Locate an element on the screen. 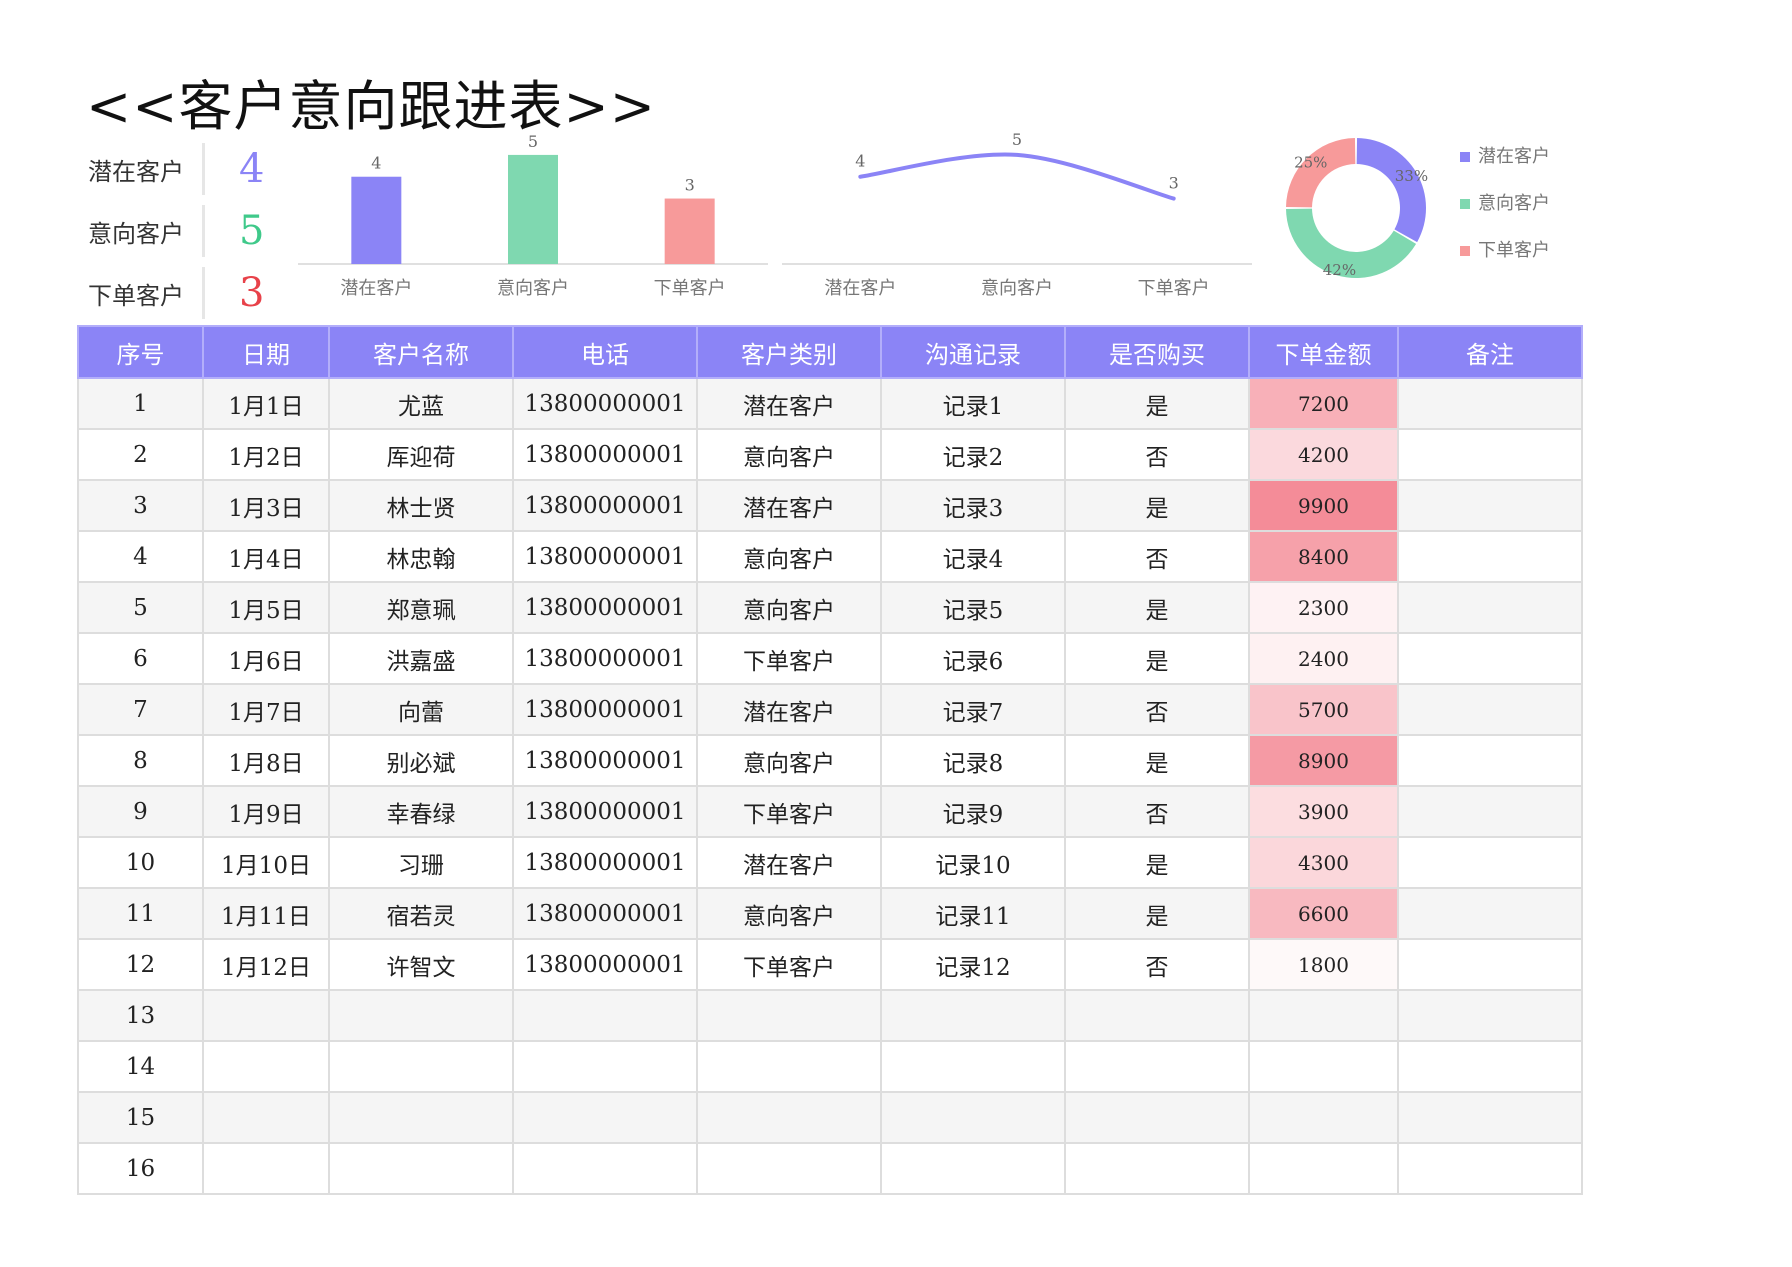  table-cell: 习珊 is located at coordinates (421, 862).